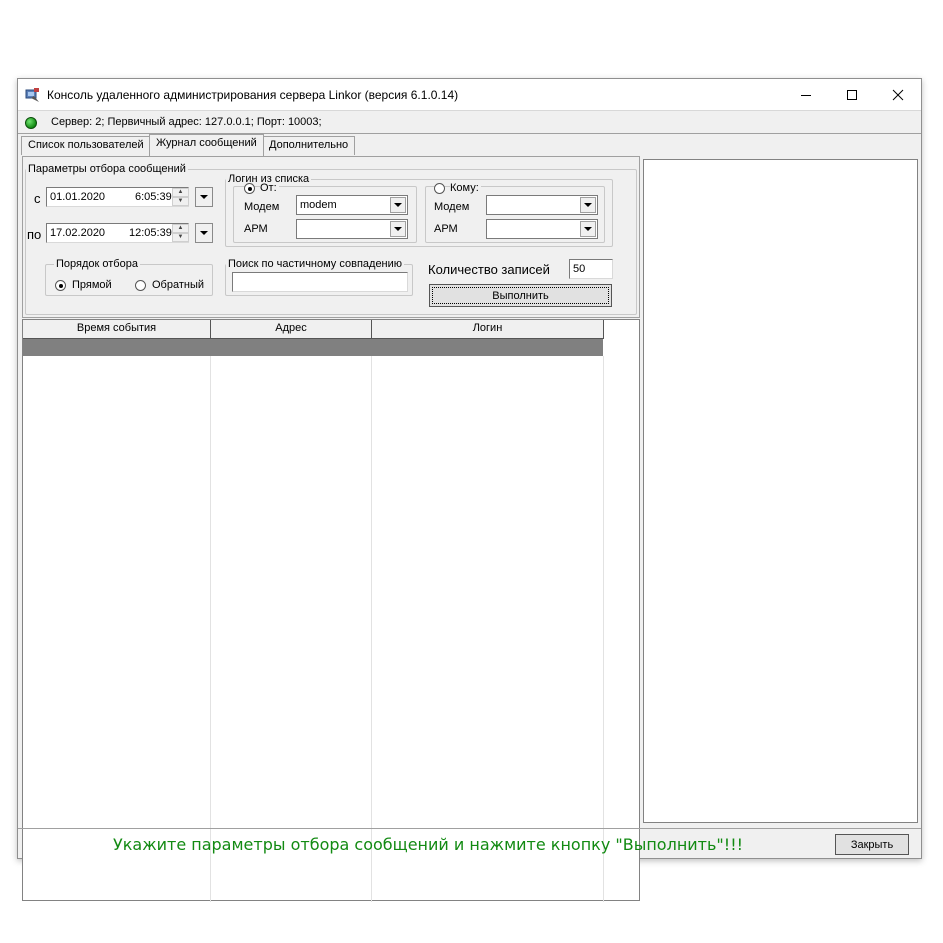  I want to click on order-reverse-radio, so click(140, 285).